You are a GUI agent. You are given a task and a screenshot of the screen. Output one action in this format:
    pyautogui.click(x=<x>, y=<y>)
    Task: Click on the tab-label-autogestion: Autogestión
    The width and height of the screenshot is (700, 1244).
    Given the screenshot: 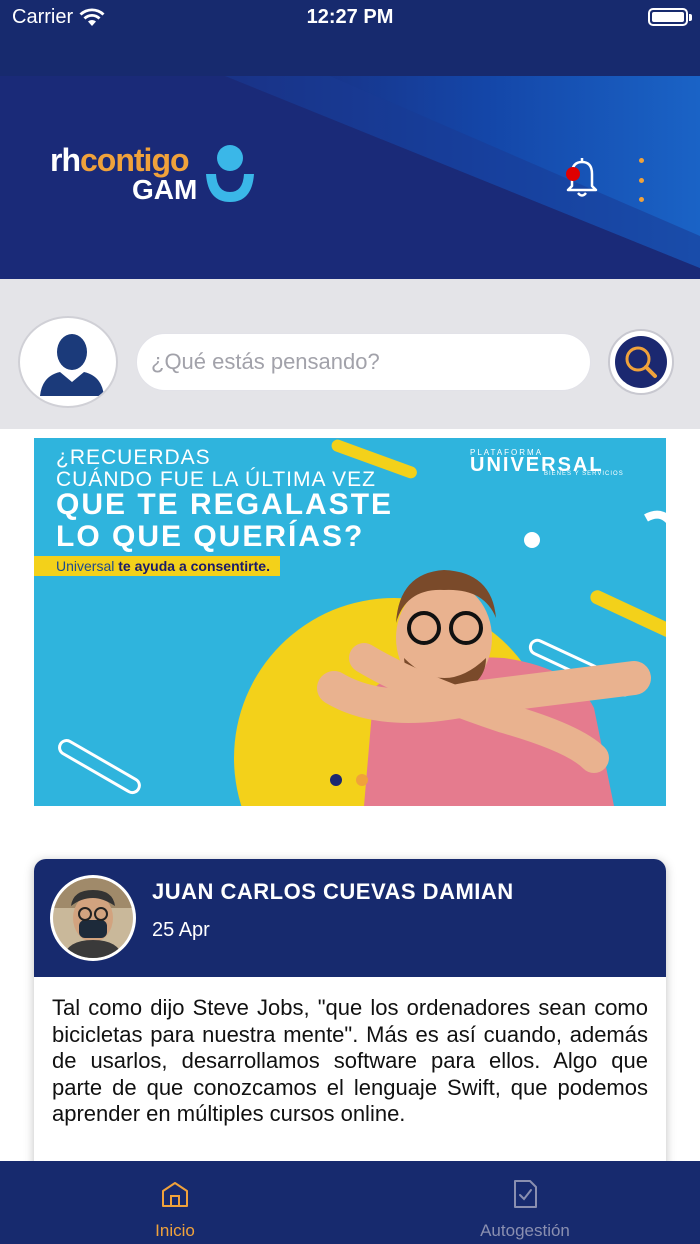 What is the action you would take?
    pyautogui.click(x=525, y=1230)
    